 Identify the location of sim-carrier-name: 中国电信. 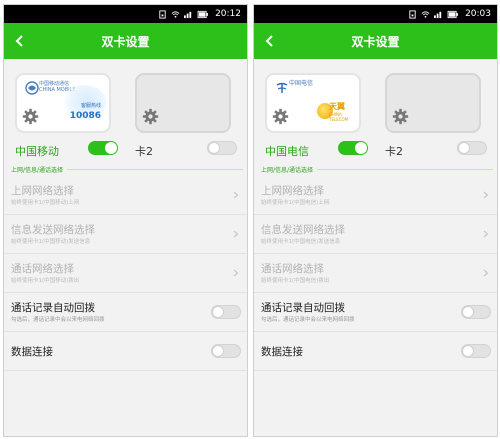
(301, 83).